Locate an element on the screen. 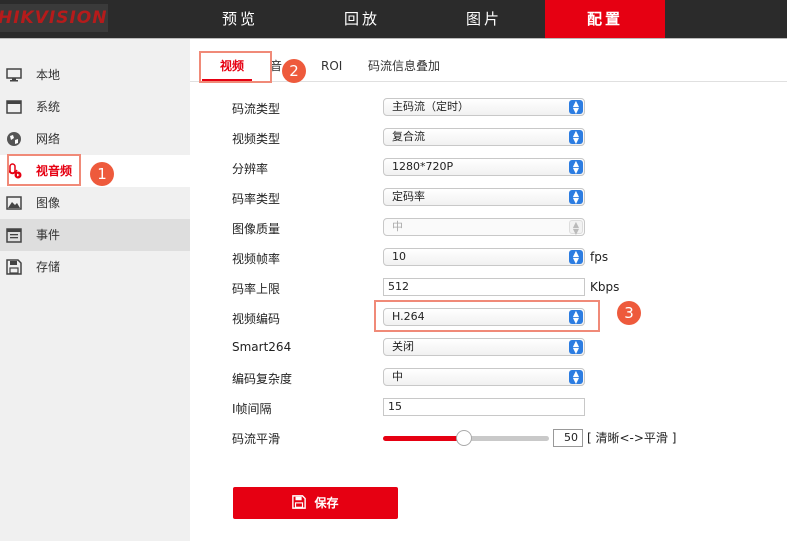  callout-badge-2: 2 is located at coordinates (294, 71).